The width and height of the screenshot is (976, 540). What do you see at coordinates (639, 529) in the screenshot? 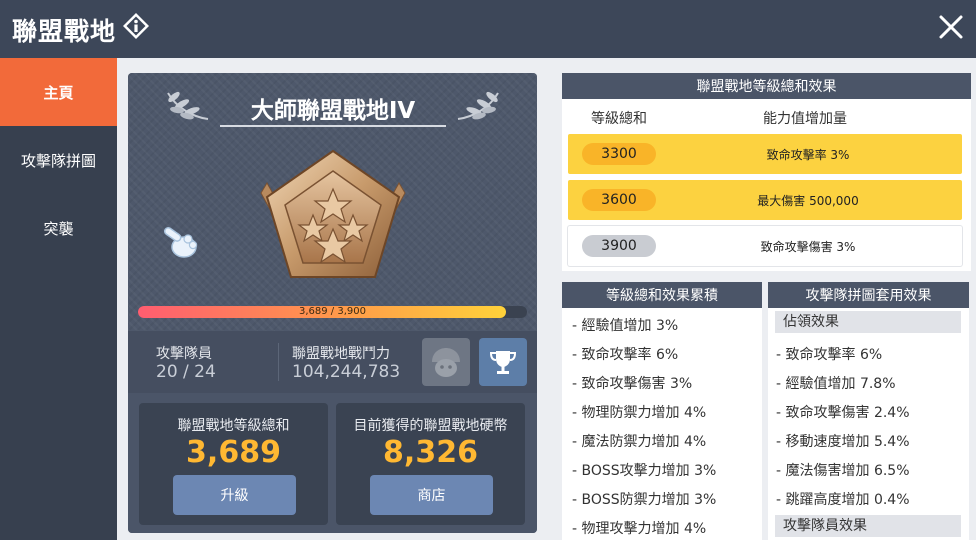
I see `list-item: - 物理攻擊力增加 4%` at bounding box center [639, 529].